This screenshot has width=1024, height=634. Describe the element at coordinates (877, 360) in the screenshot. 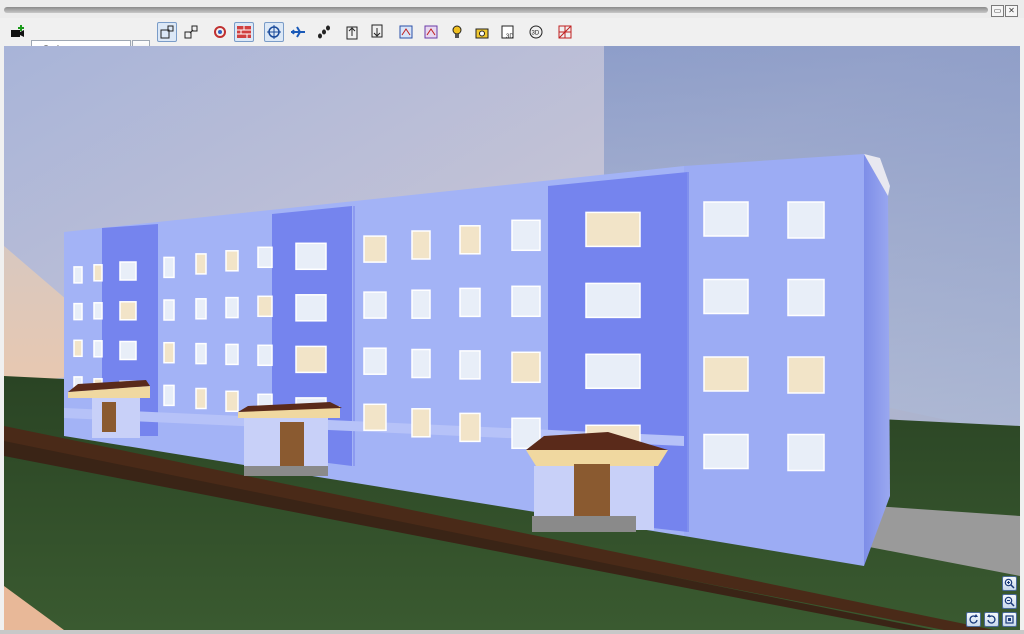

I see `building-side` at that location.